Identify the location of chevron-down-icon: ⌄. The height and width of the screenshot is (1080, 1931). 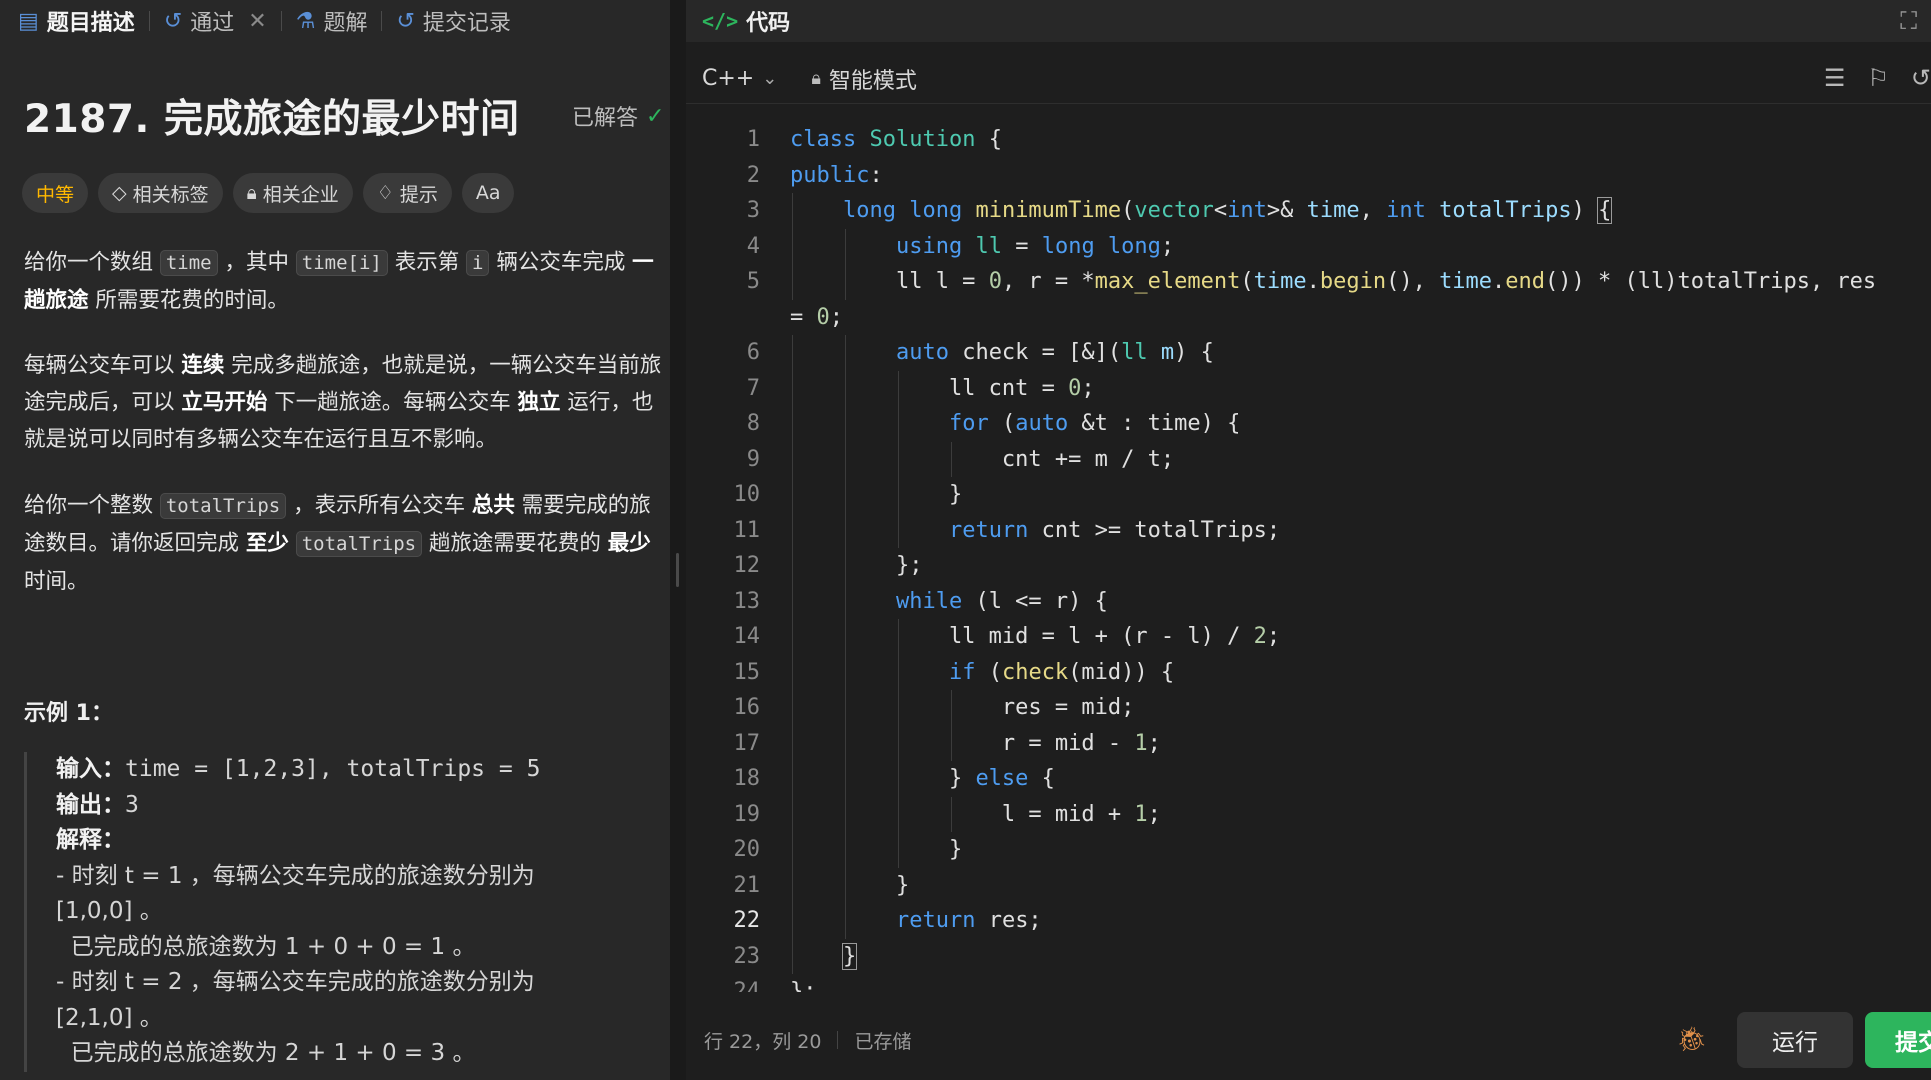
(770, 78).